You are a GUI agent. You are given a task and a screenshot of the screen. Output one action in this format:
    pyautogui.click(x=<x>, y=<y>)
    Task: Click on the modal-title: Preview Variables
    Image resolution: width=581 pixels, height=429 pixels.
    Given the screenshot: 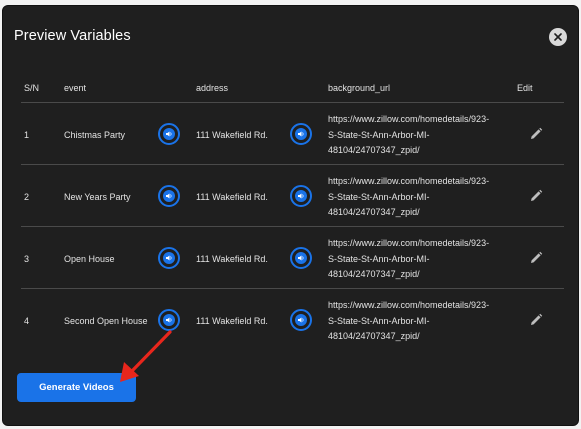 What is the action you would take?
    pyautogui.click(x=72, y=36)
    